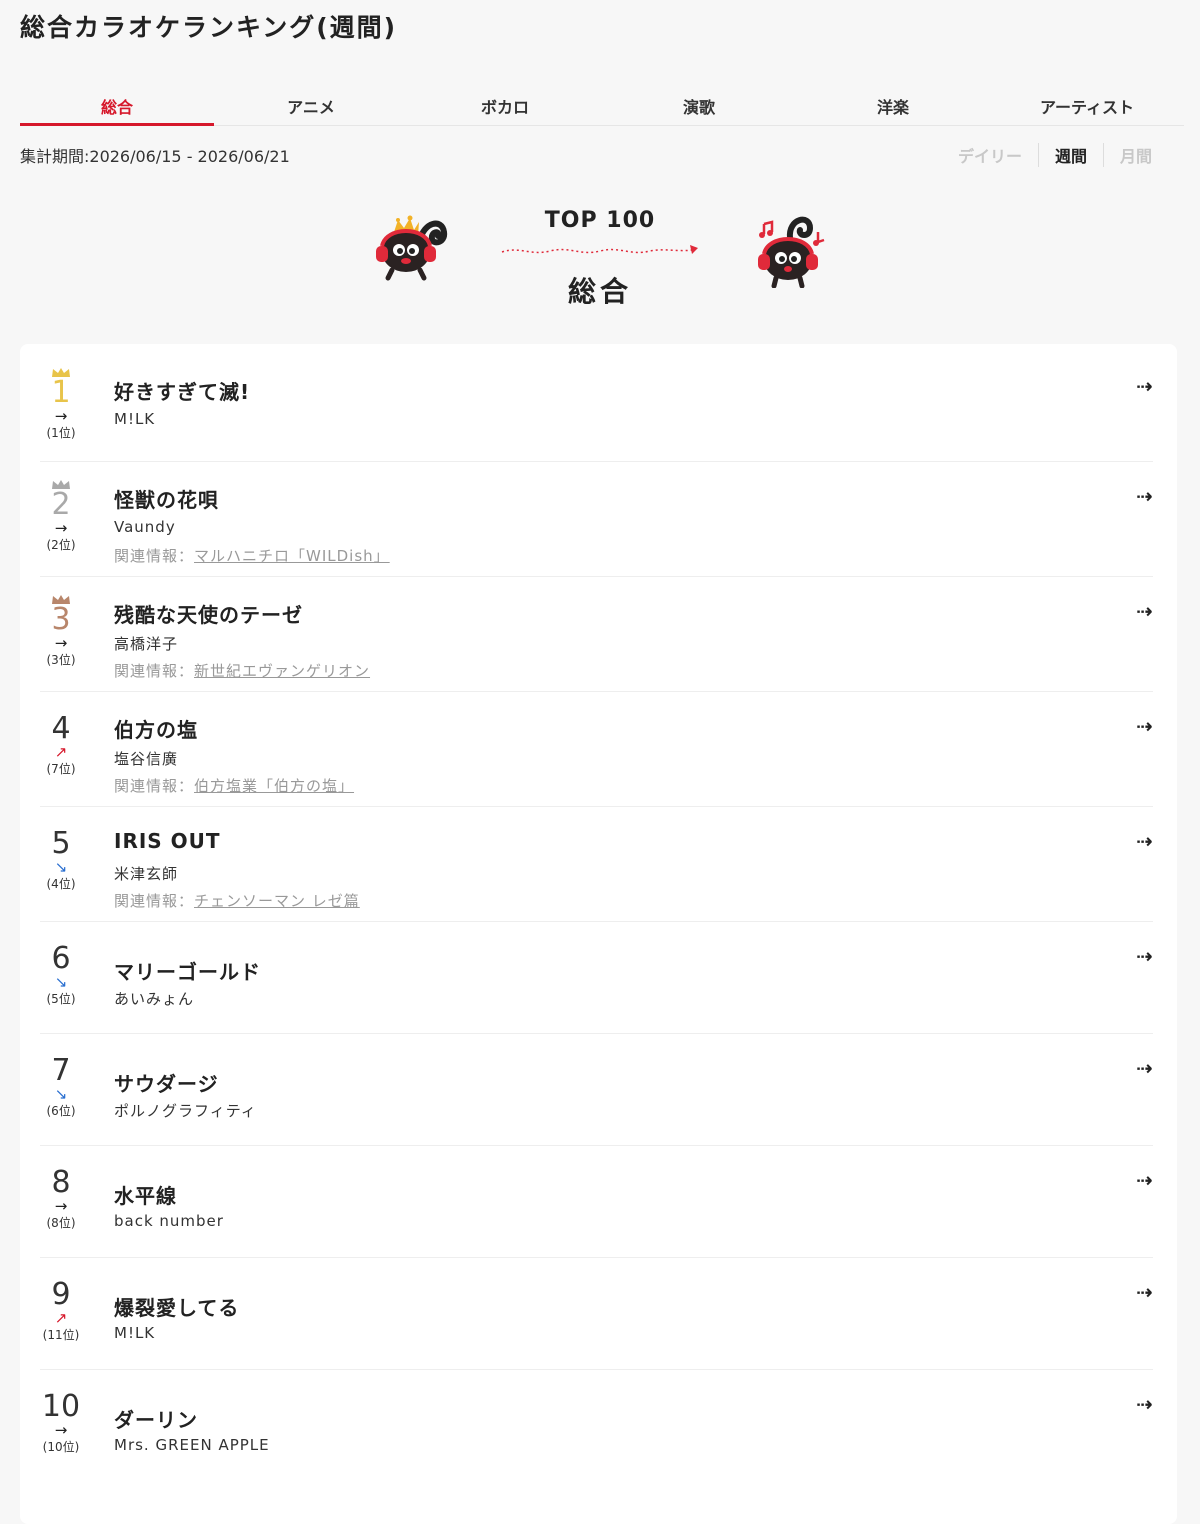 The image size is (1200, 1524). I want to click on rank-number: 1, so click(61, 392).